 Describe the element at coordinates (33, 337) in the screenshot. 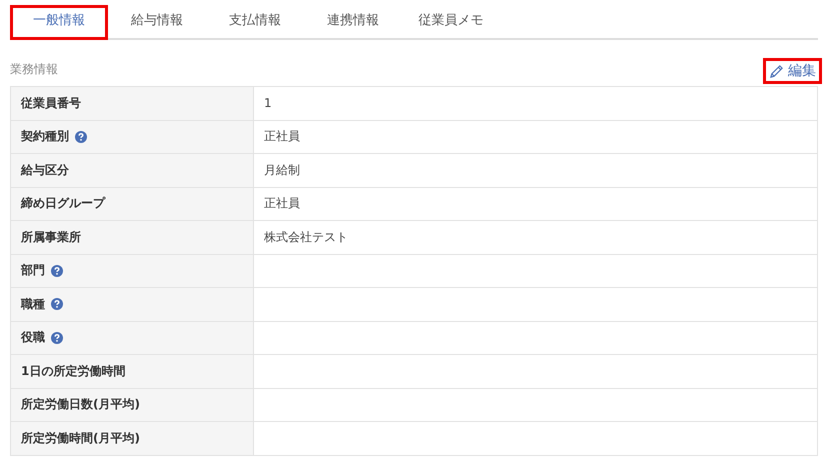

I see `field-label: 役職` at that location.